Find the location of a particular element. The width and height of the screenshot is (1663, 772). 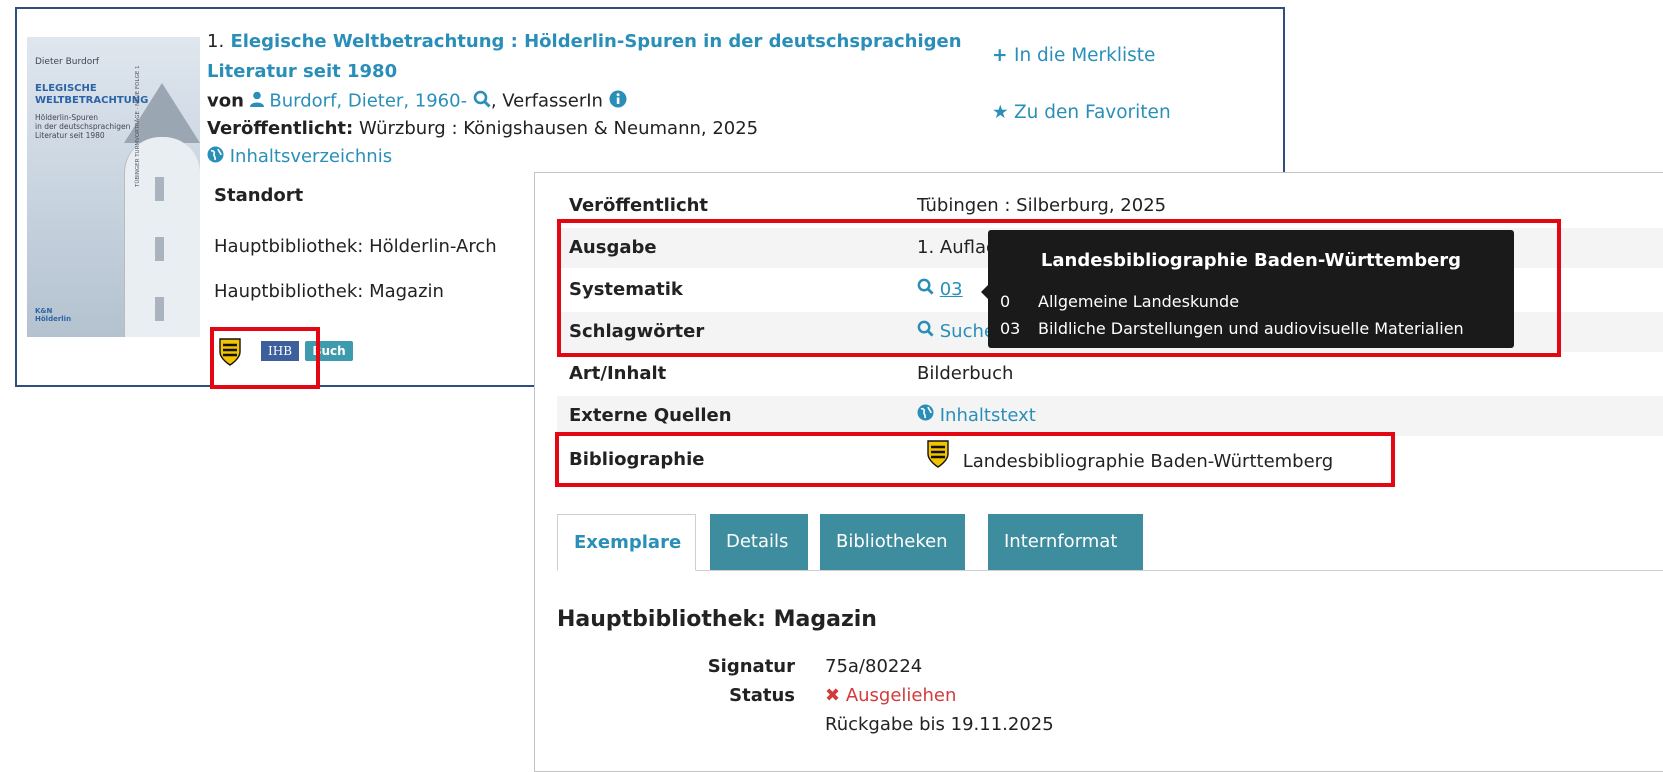

toc-line: Inhaltsverzeichnis is located at coordinates (299, 157).